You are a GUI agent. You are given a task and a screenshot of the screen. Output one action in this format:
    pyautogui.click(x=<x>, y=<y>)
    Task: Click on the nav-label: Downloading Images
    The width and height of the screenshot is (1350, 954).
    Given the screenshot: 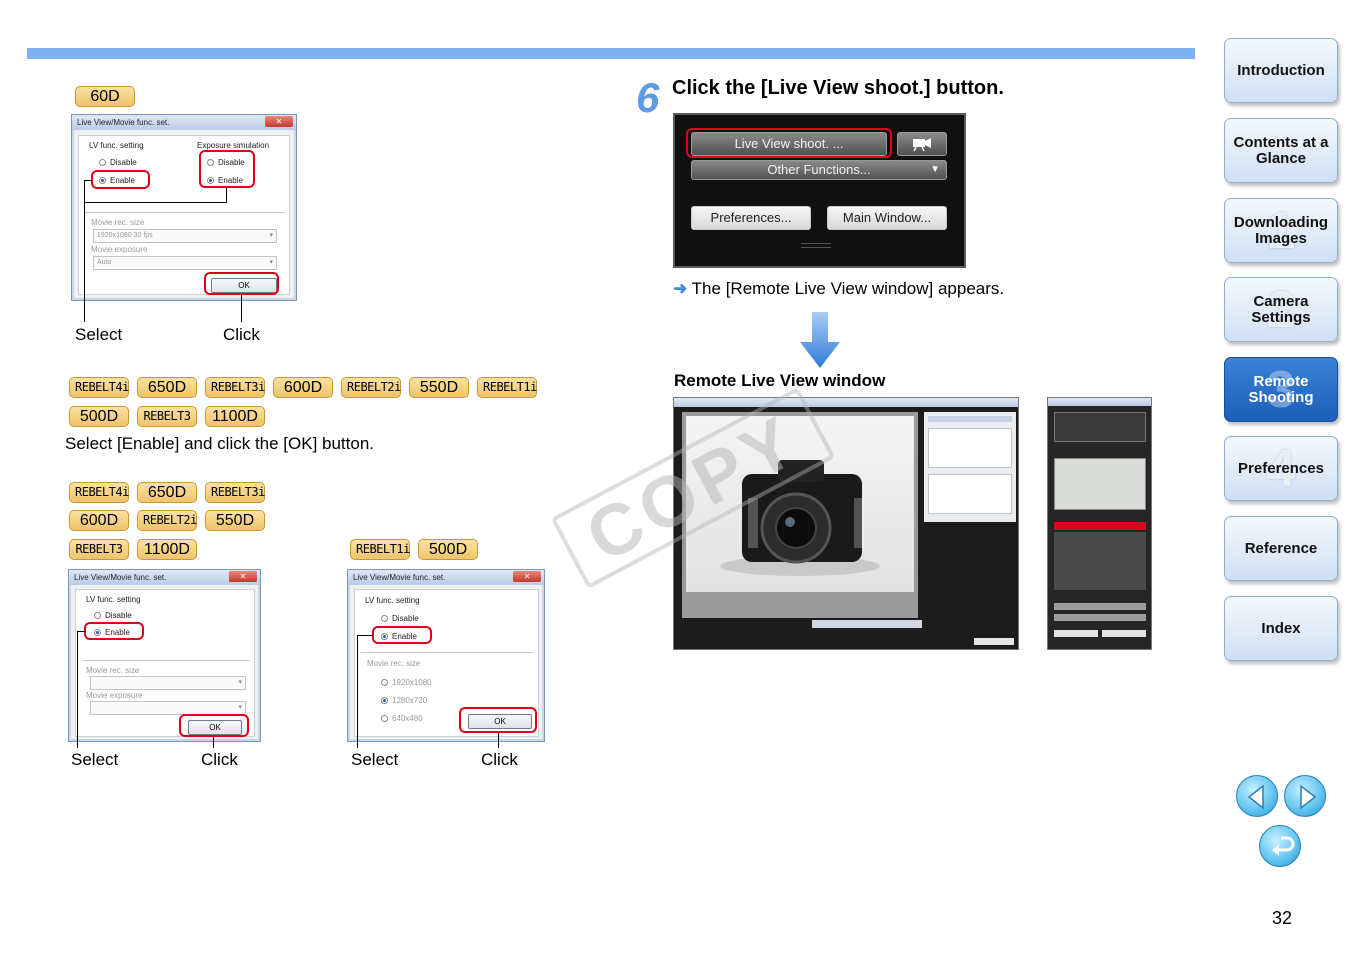 What is the action you would take?
    pyautogui.click(x=1281, y=230)
    